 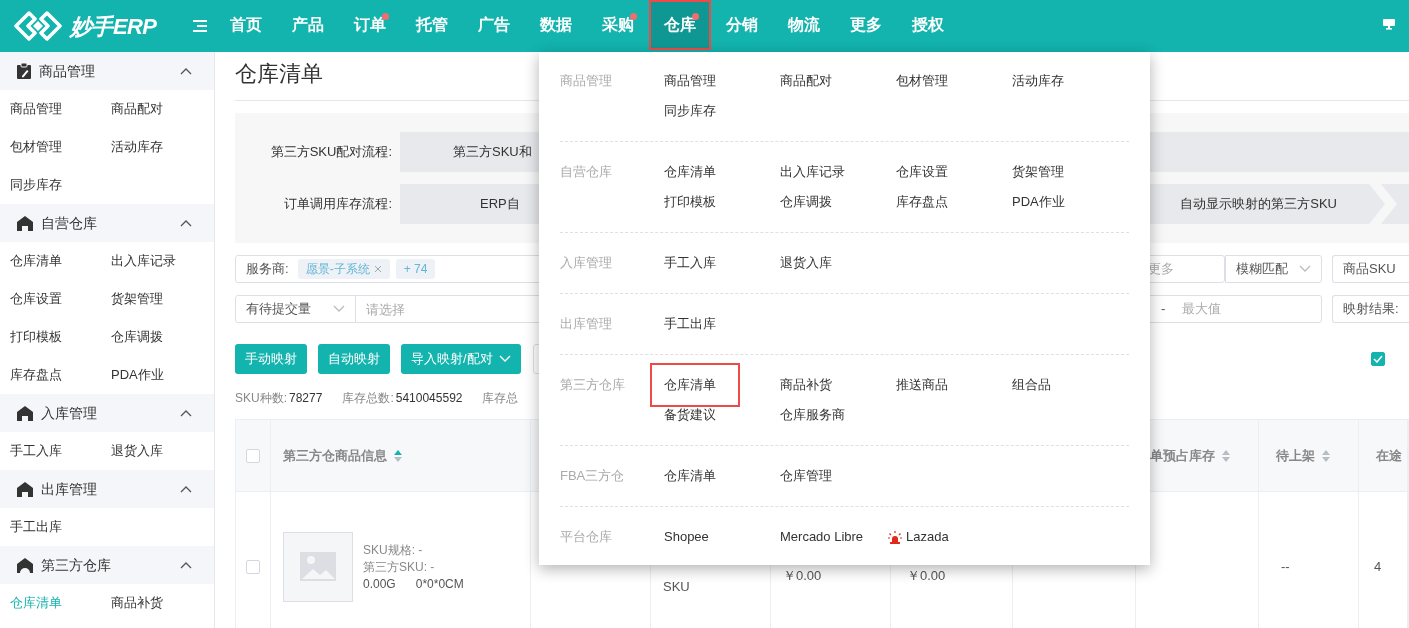 I want to click on sidebar-group-title: 入库管理, so click(x=69, y=413).